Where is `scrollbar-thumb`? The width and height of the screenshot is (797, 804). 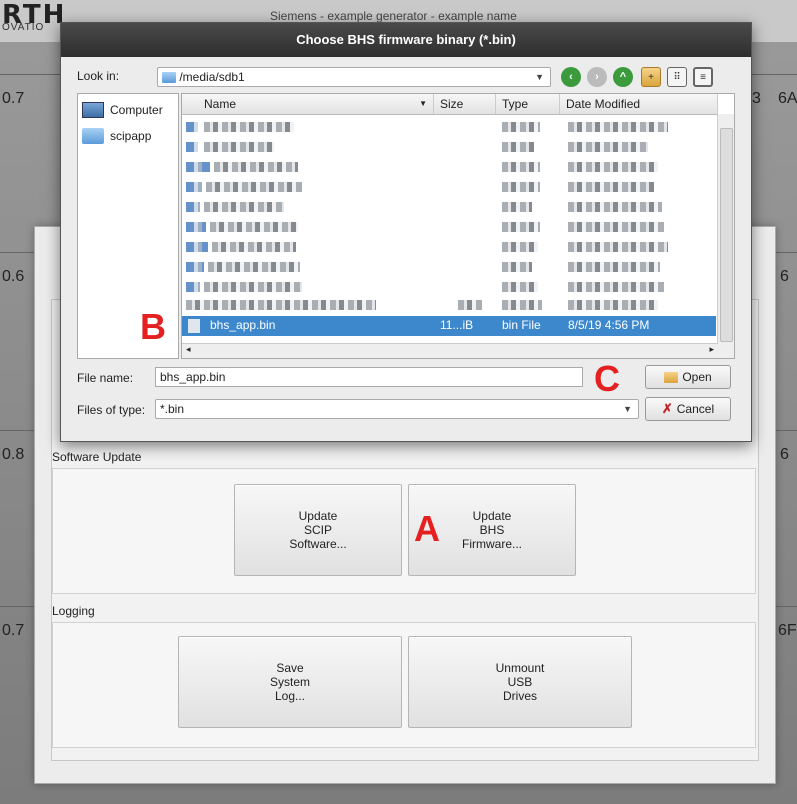
scrollbar-thumb is located at coordinates (726, 235).